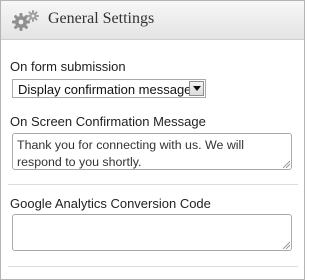  What do you see at coordinates (108, 121) in the screenshot?
I see `confirmation-message-label: On Screen Confirmation Message` at bounding box center [108, 121].